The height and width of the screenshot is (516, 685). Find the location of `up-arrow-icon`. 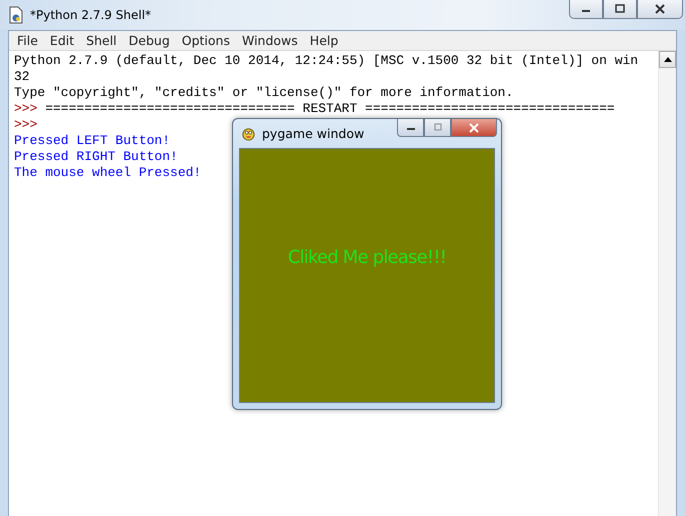

up-arrow-icon is located at coordinates (668, 59).